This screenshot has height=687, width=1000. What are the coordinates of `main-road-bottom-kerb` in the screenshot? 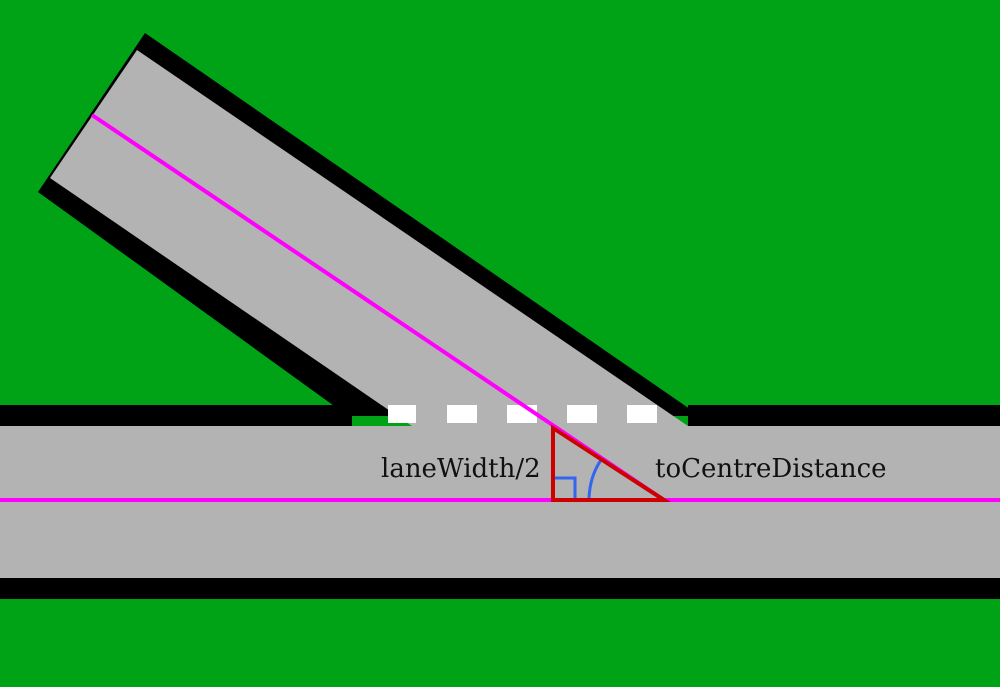 It's located at (500, 588).